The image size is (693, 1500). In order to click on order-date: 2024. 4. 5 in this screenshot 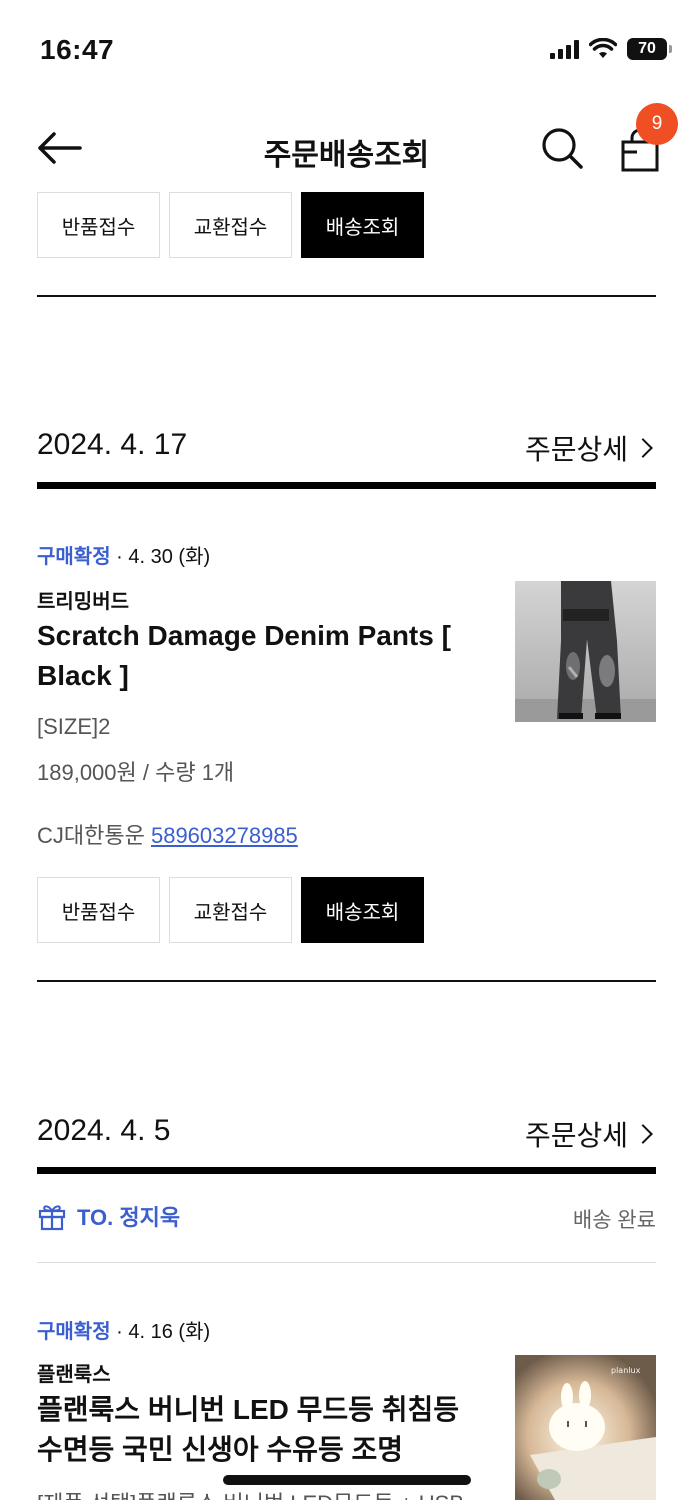, I will do `click(104, 1130)`.